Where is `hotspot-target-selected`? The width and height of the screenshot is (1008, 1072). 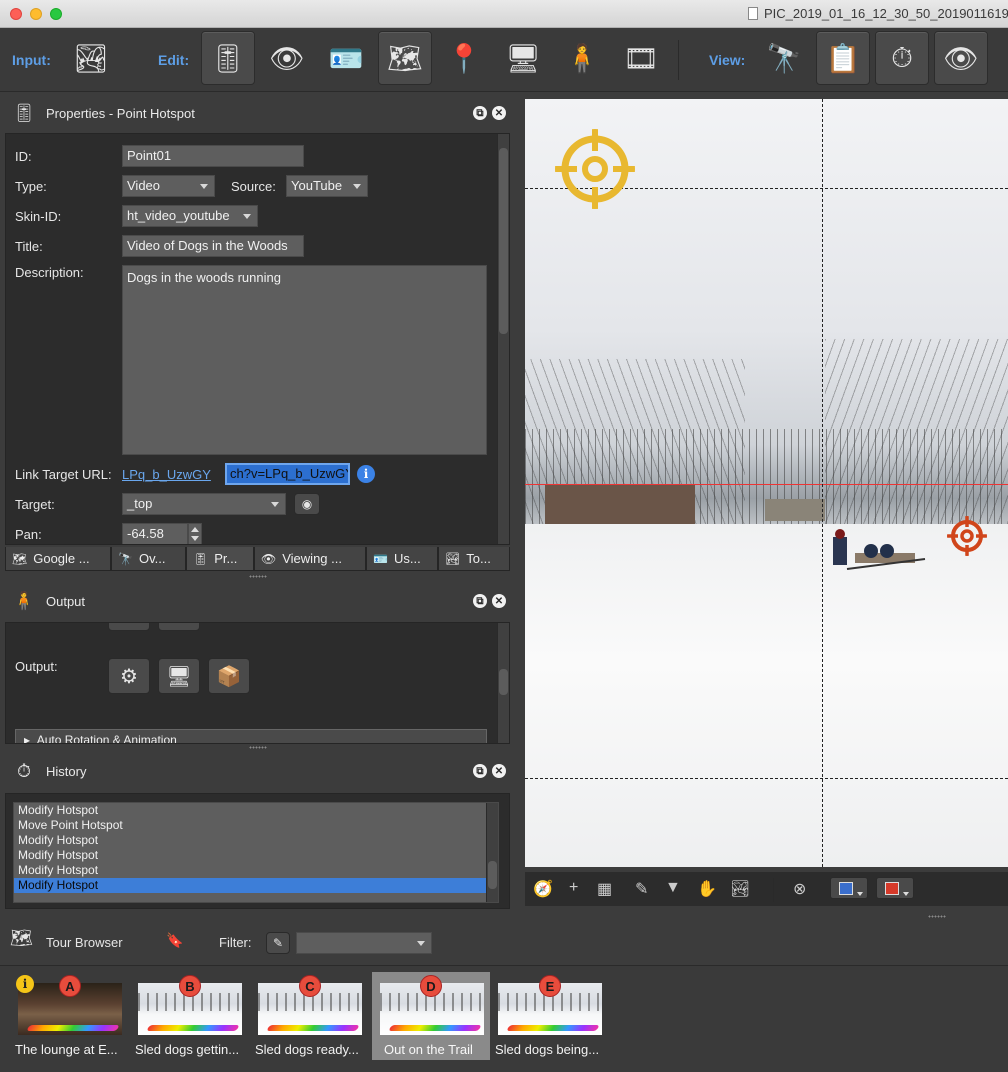 hotspot-target-selected is located at coordinates (595, 169).